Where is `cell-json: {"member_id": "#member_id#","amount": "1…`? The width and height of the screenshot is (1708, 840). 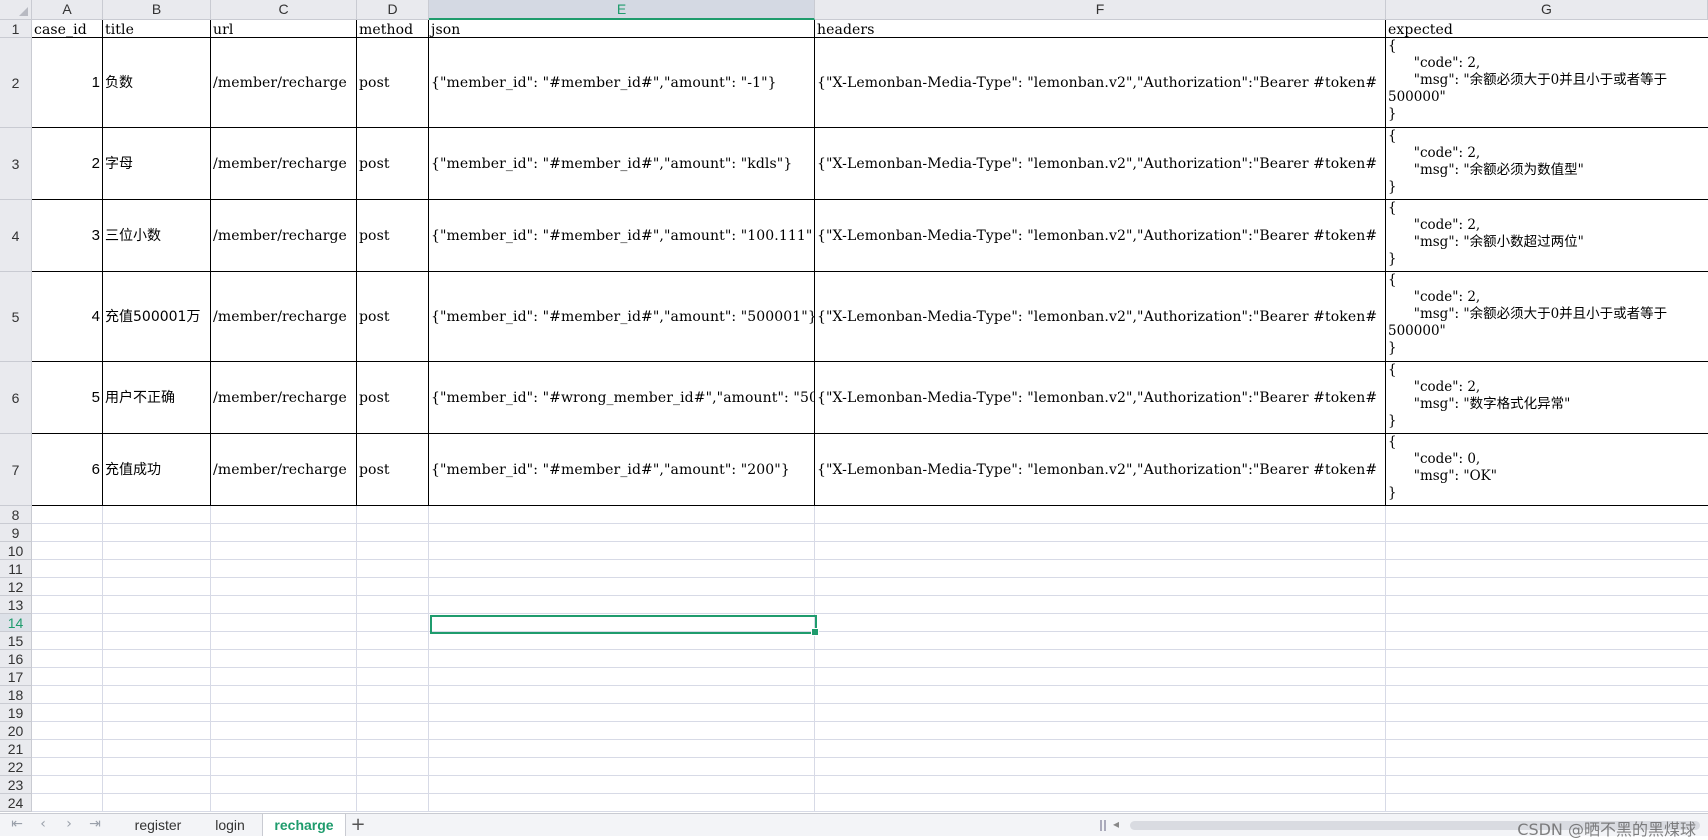 cell-json: {"member_id": "#member_id#","amount": "1… is located at coordinates (621, 235).